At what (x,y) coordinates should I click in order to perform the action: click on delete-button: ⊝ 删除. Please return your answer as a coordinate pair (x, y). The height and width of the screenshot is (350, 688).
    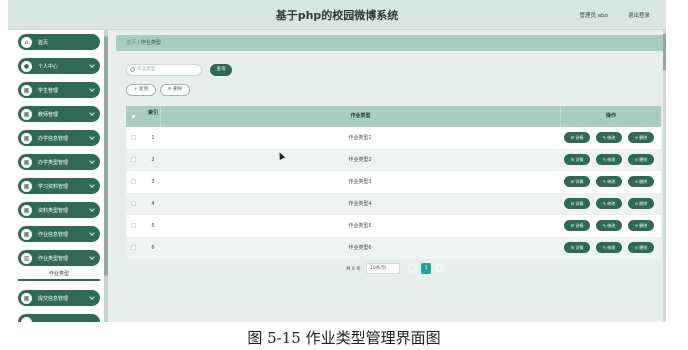
    Looking at the image, I should click on (175, 90).